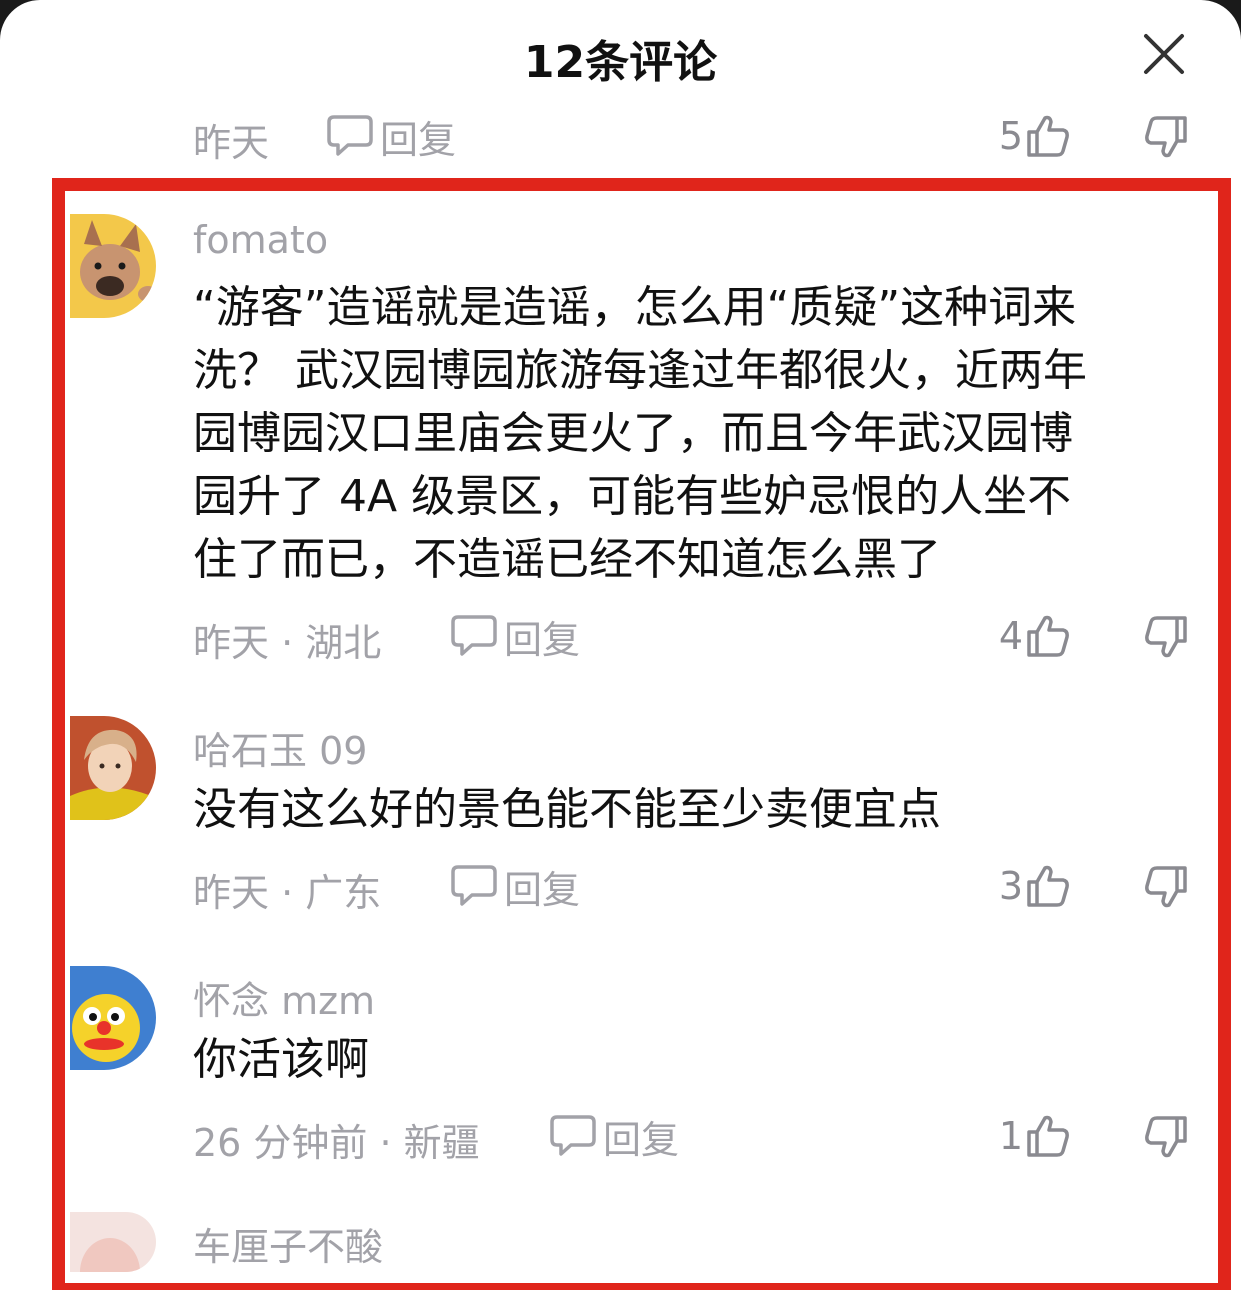 The width and height of the screenshot is (1241, 1290). What do you see at coordinates (620, 1242) in the screenshot?
I see `comment-item: 车厘子不酸` at bounding box center [620, 1242].